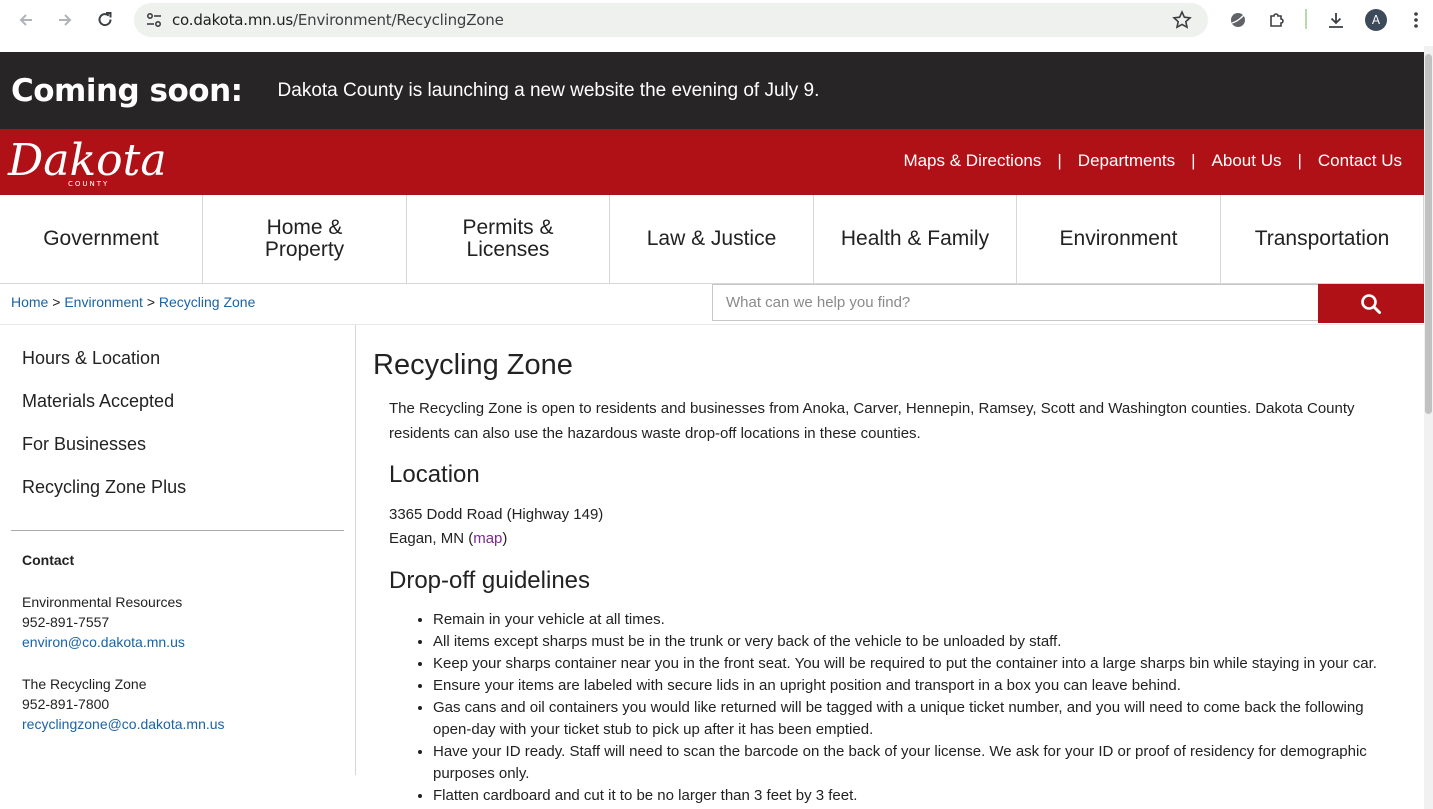 This screenshot has height=809, width=1433. I want to click on breadcrumb-environment: Environment, so click(103, 302).